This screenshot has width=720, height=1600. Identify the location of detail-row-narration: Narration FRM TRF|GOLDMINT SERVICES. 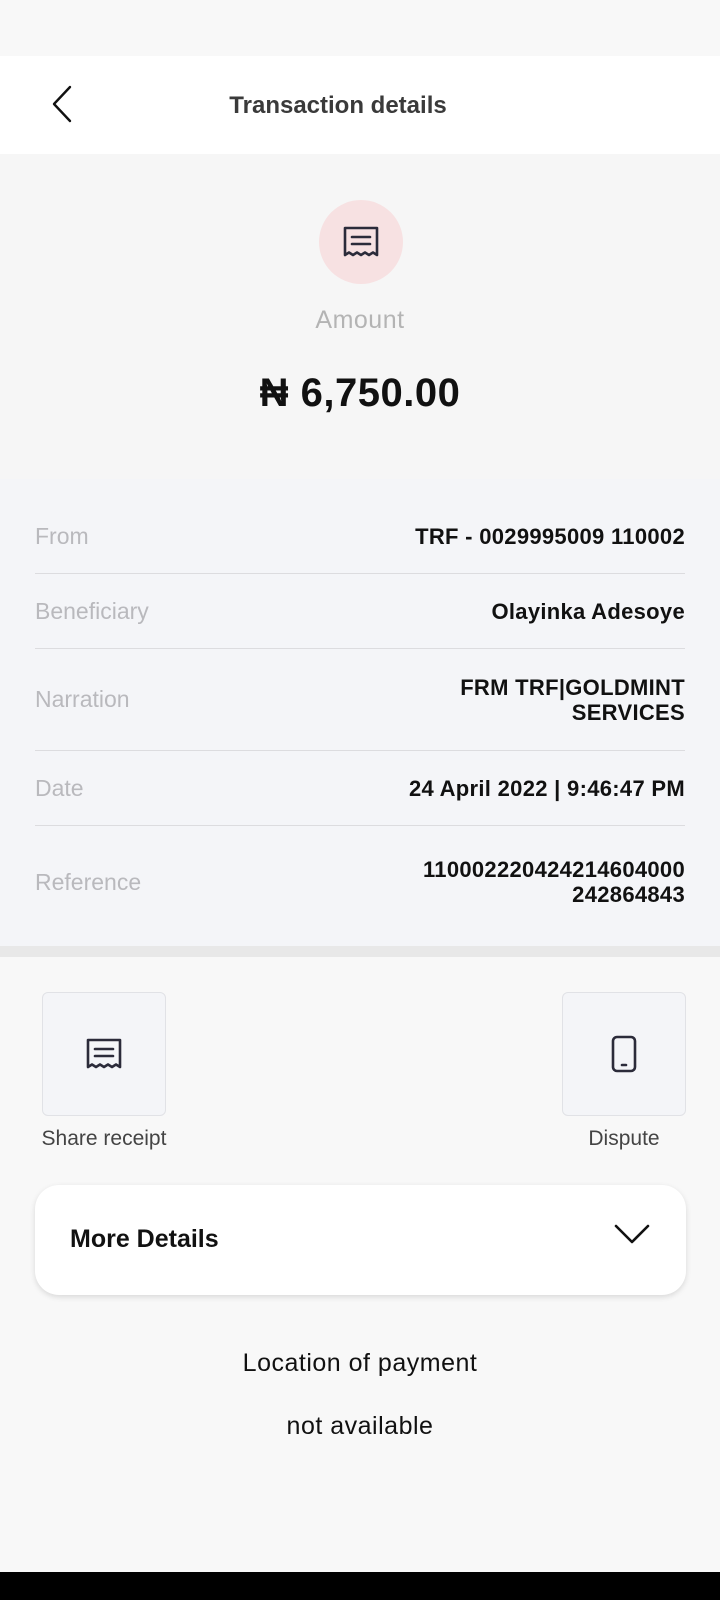
(360, 700).